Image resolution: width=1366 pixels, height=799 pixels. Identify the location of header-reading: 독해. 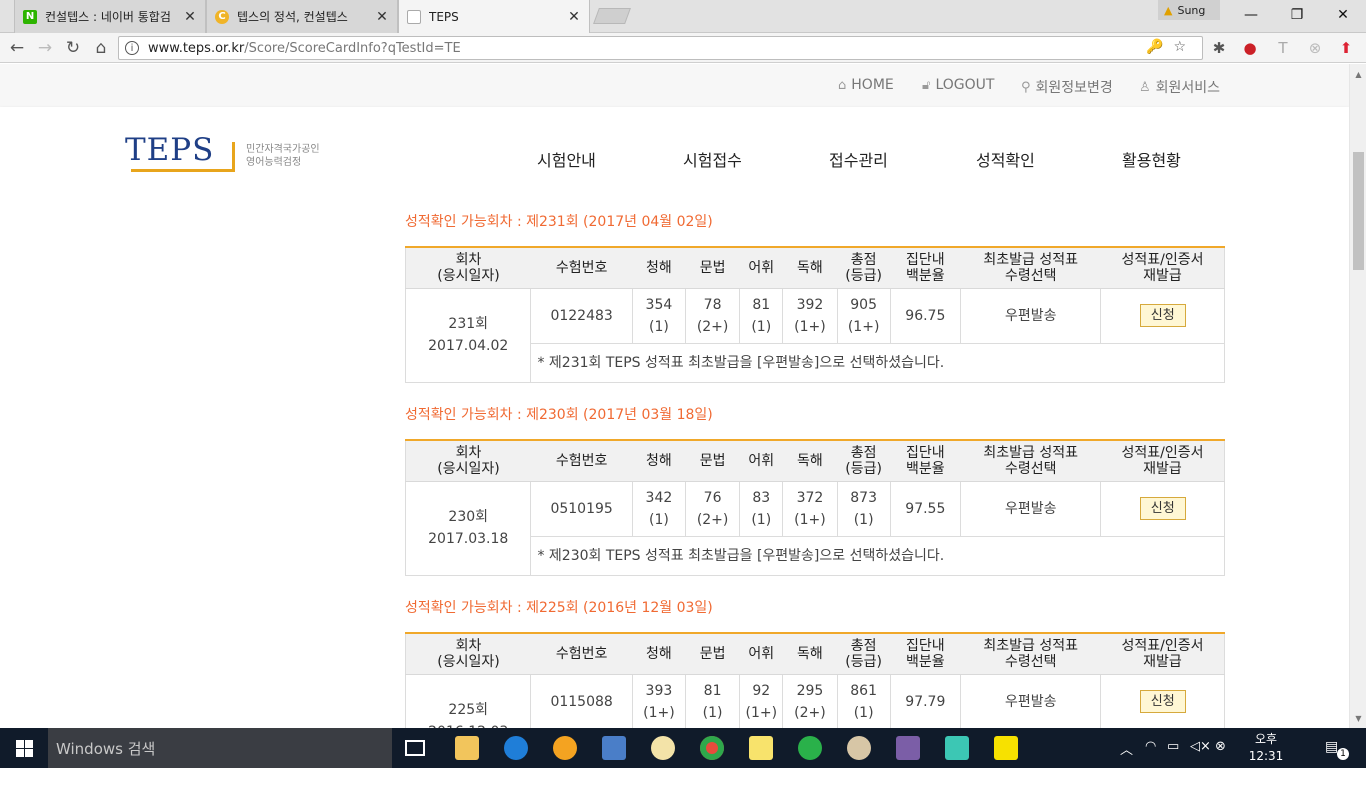
(810, 267).